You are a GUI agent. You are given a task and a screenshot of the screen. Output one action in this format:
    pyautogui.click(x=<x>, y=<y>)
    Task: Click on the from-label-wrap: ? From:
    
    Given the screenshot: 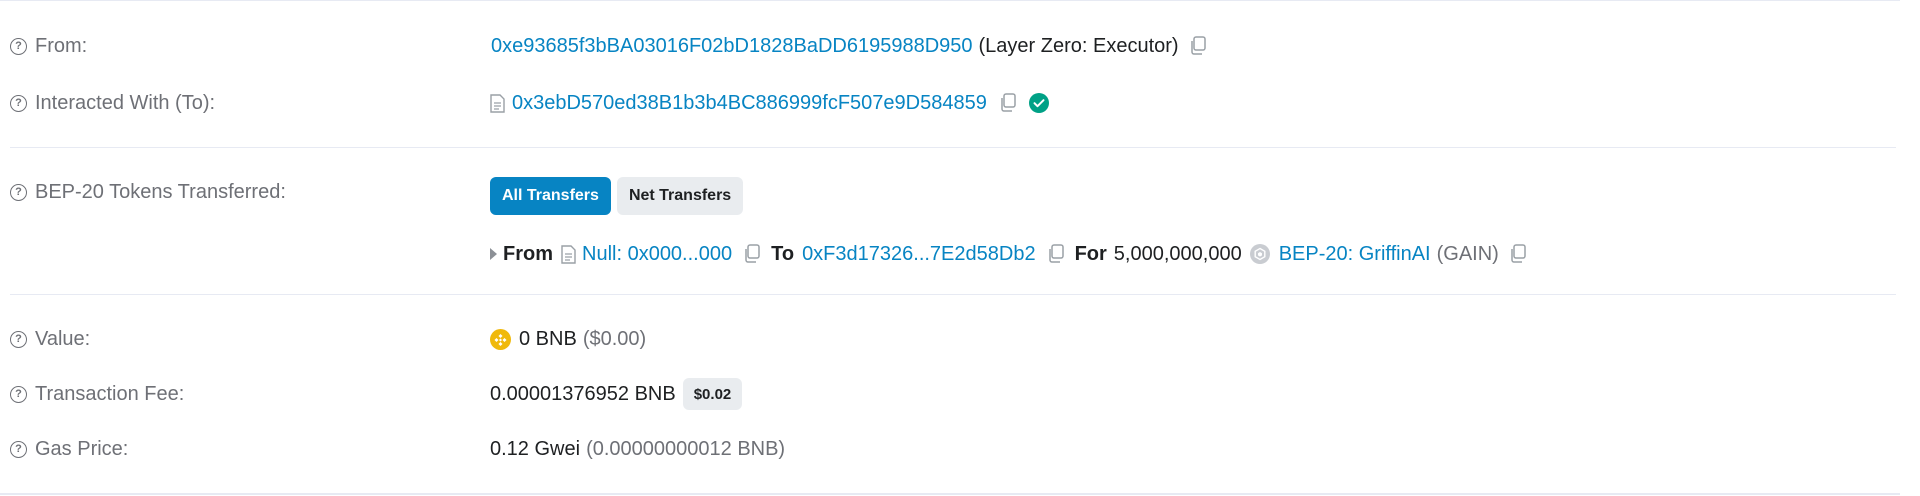 What is the action you would take?
    pyautogui.click(x=48, y=46)
    